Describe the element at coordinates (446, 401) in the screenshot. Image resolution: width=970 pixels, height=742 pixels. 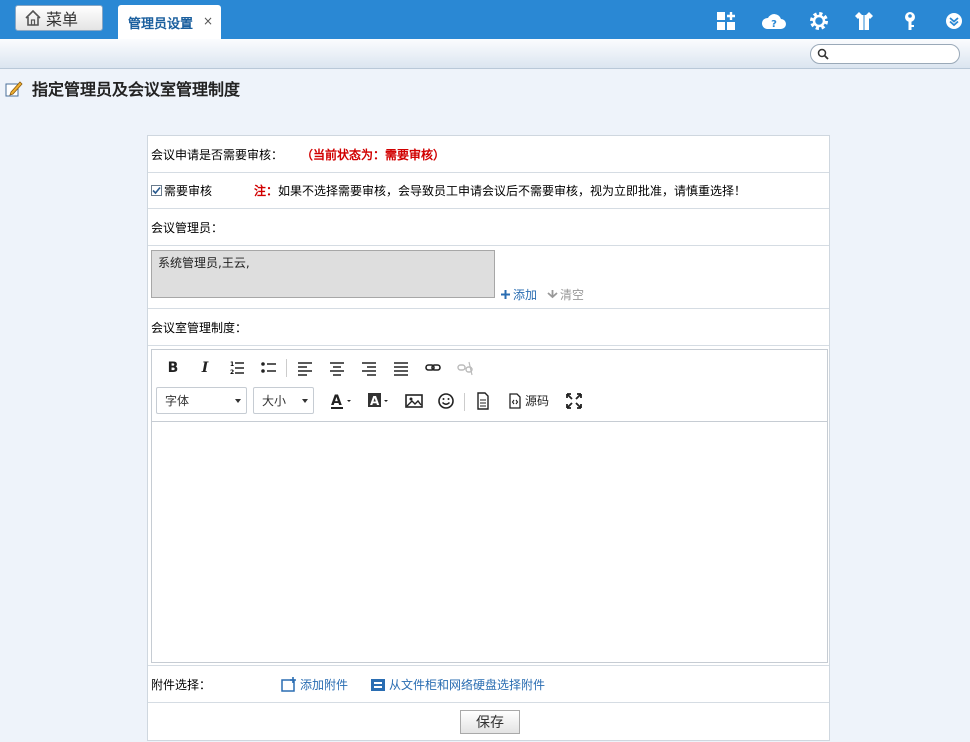
I see `emoticon-icon` at that location.